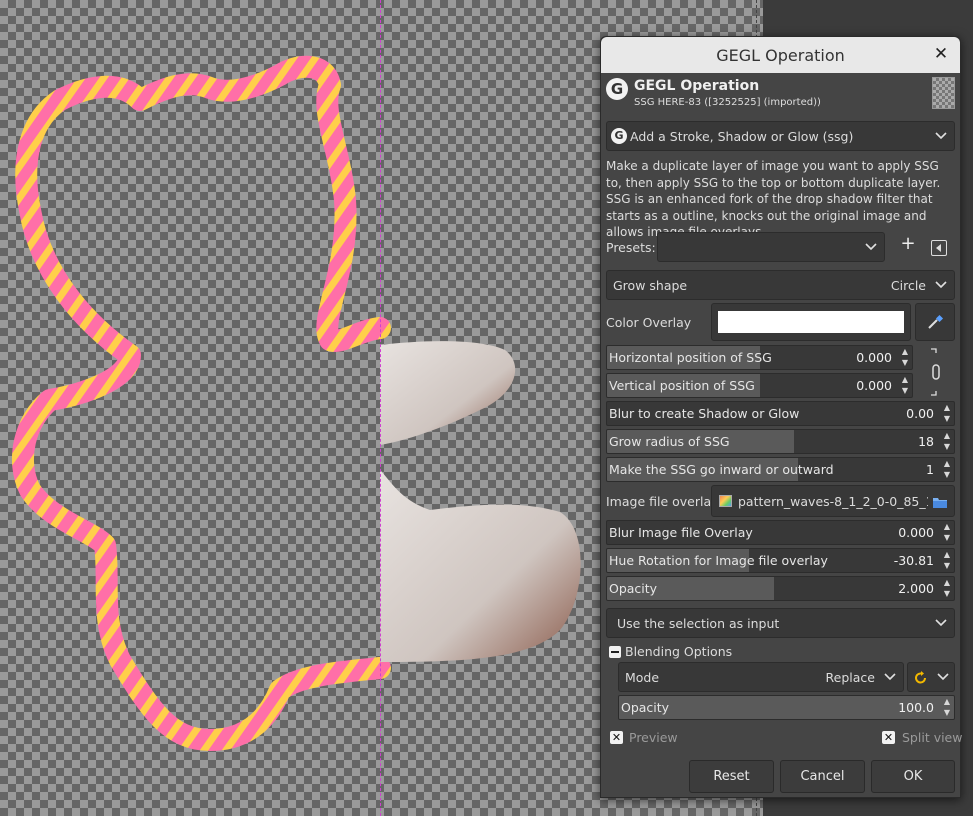 This screenshot has width=973, height=816. Describe the element at coordinates (908, 244) in the screenshot. I see `add-preset-icon: +` at that location.